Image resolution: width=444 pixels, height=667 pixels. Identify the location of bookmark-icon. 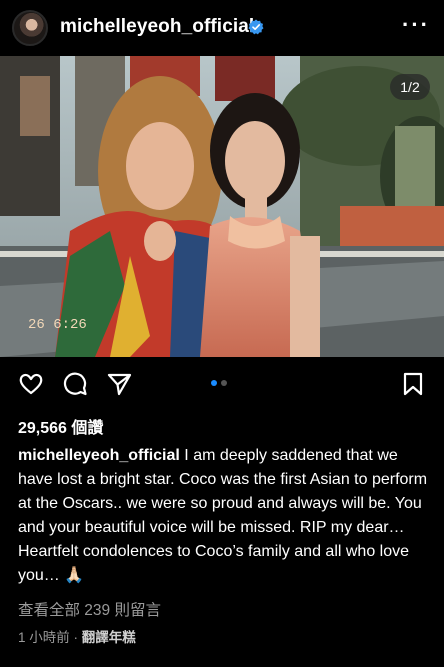
(413, 384).